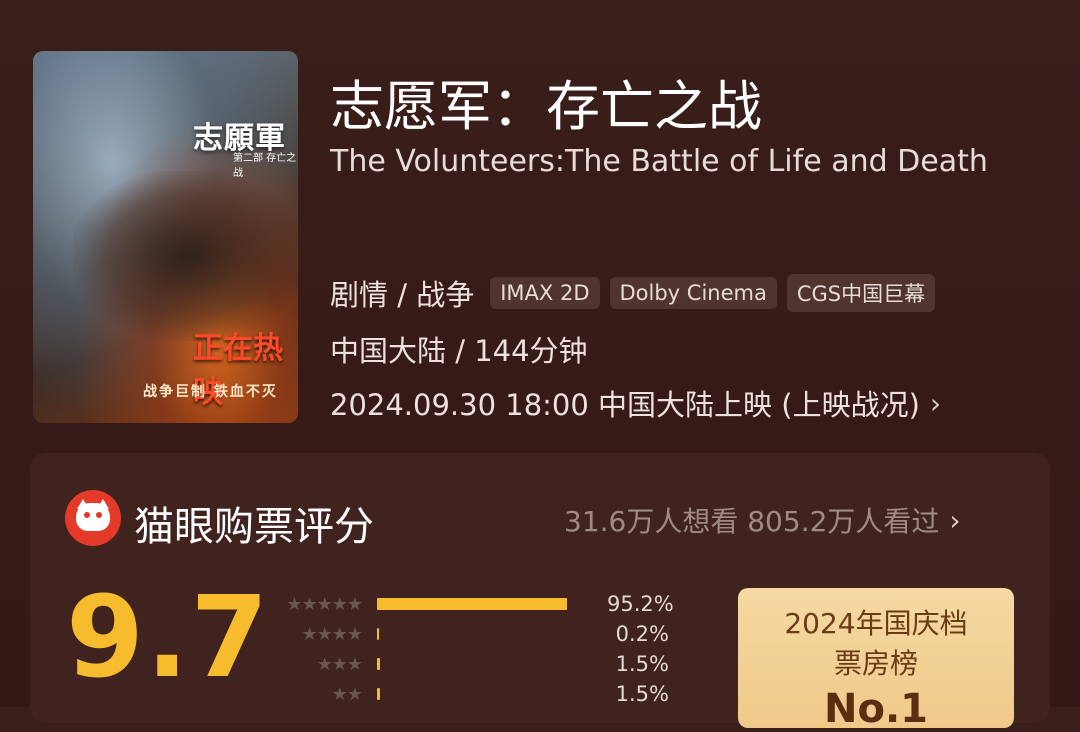 This screenshot has height=732, width=1080. What do you see at coordinates (265, 166) in the screenshot?
I see `poster-subtitle: 第二部 存亡之战` at bounding box center [265, 166].